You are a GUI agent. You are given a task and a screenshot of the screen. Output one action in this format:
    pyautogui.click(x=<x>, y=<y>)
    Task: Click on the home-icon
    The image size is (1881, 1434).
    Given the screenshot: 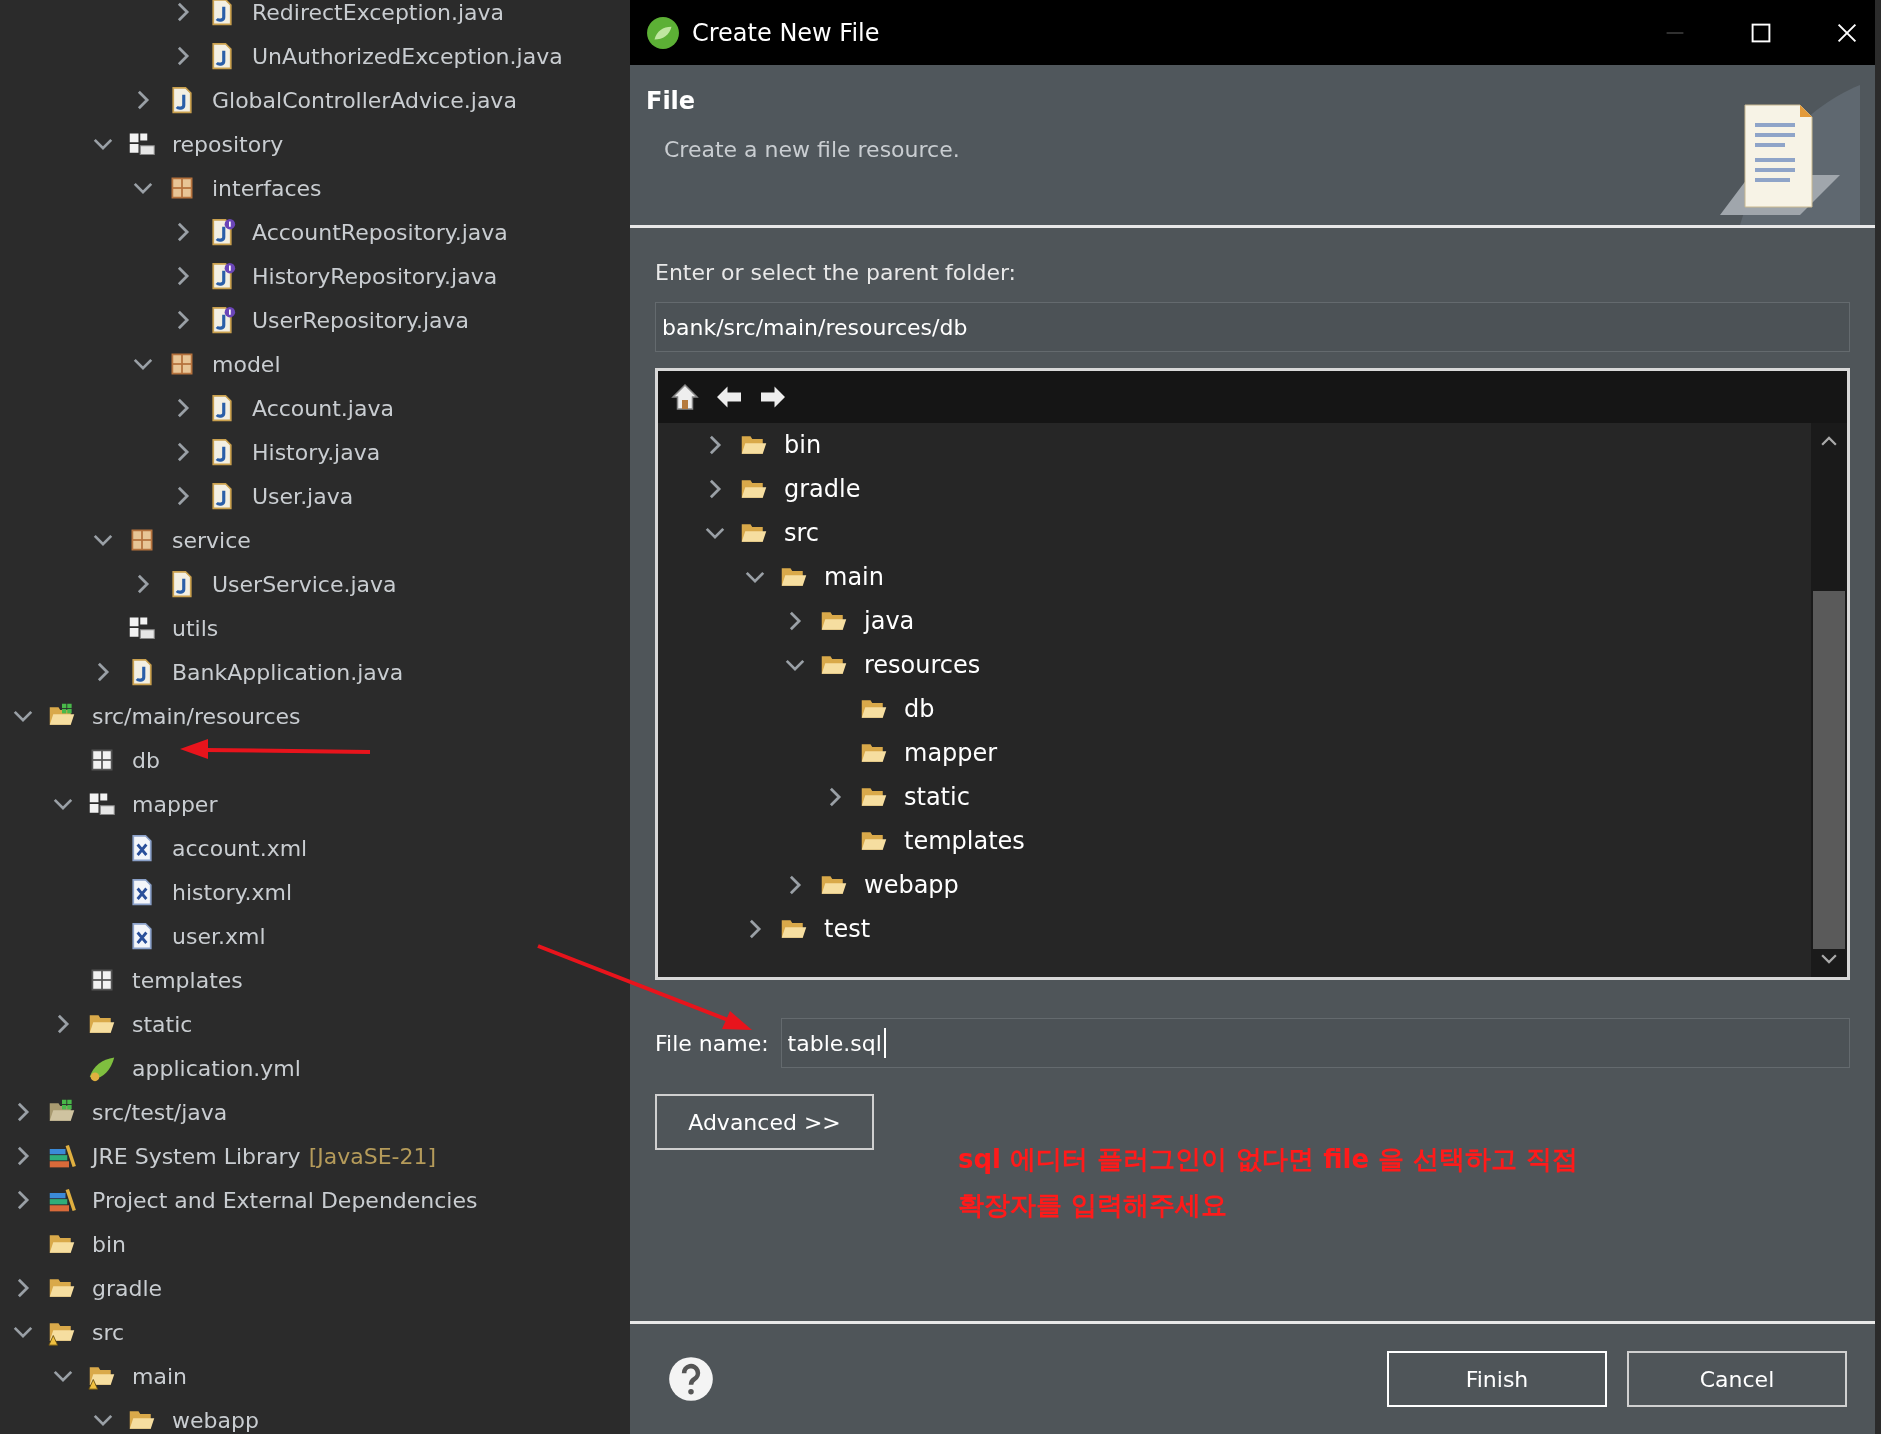 What is the action you would take?
    pyautogui.click(x=685, y=397)
    